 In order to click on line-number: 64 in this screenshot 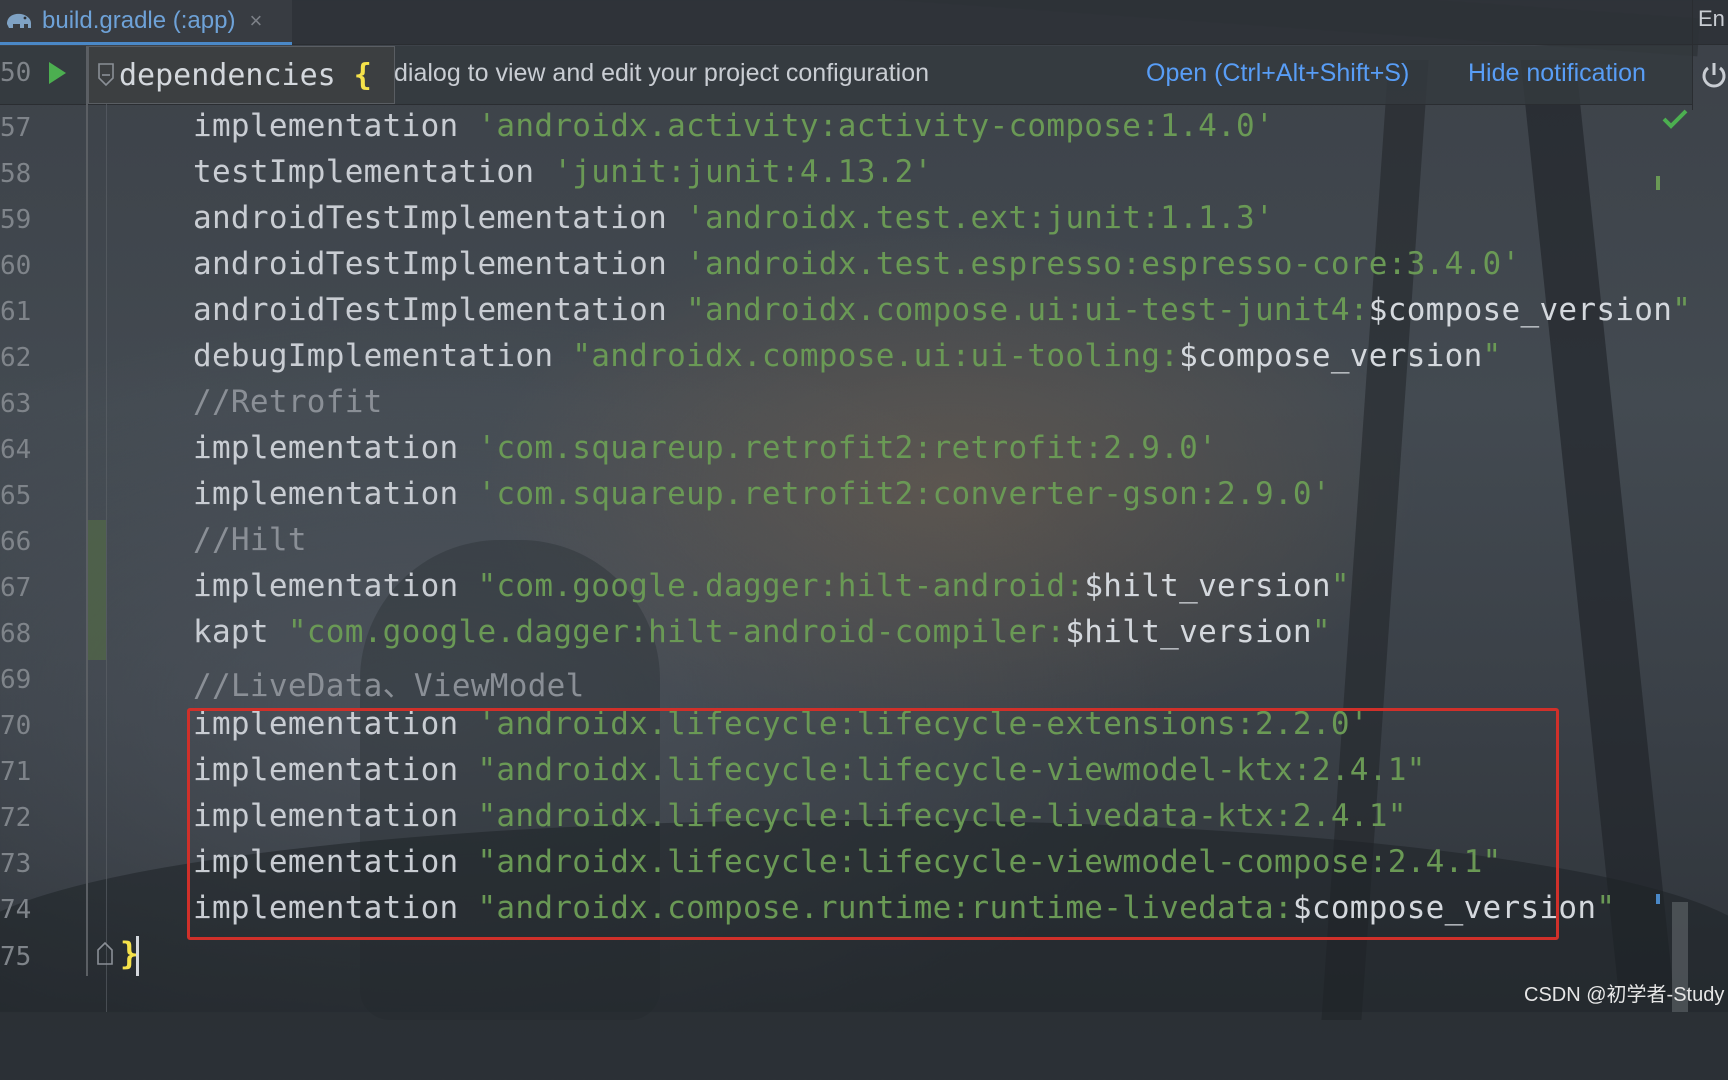, I will do `click(16, 450)`.